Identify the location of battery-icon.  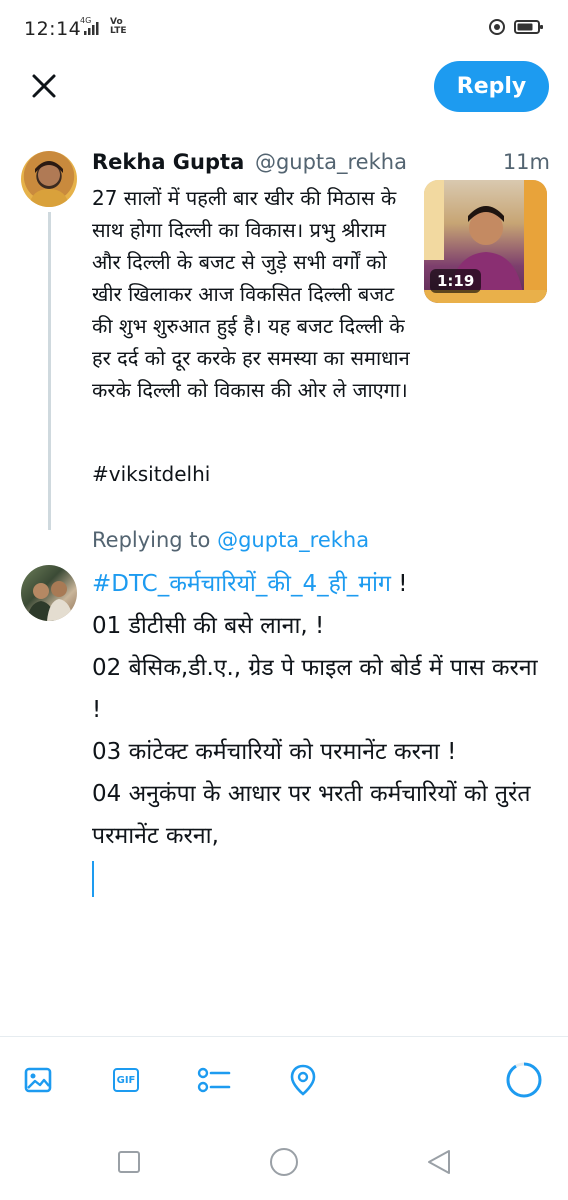
(528, 27).